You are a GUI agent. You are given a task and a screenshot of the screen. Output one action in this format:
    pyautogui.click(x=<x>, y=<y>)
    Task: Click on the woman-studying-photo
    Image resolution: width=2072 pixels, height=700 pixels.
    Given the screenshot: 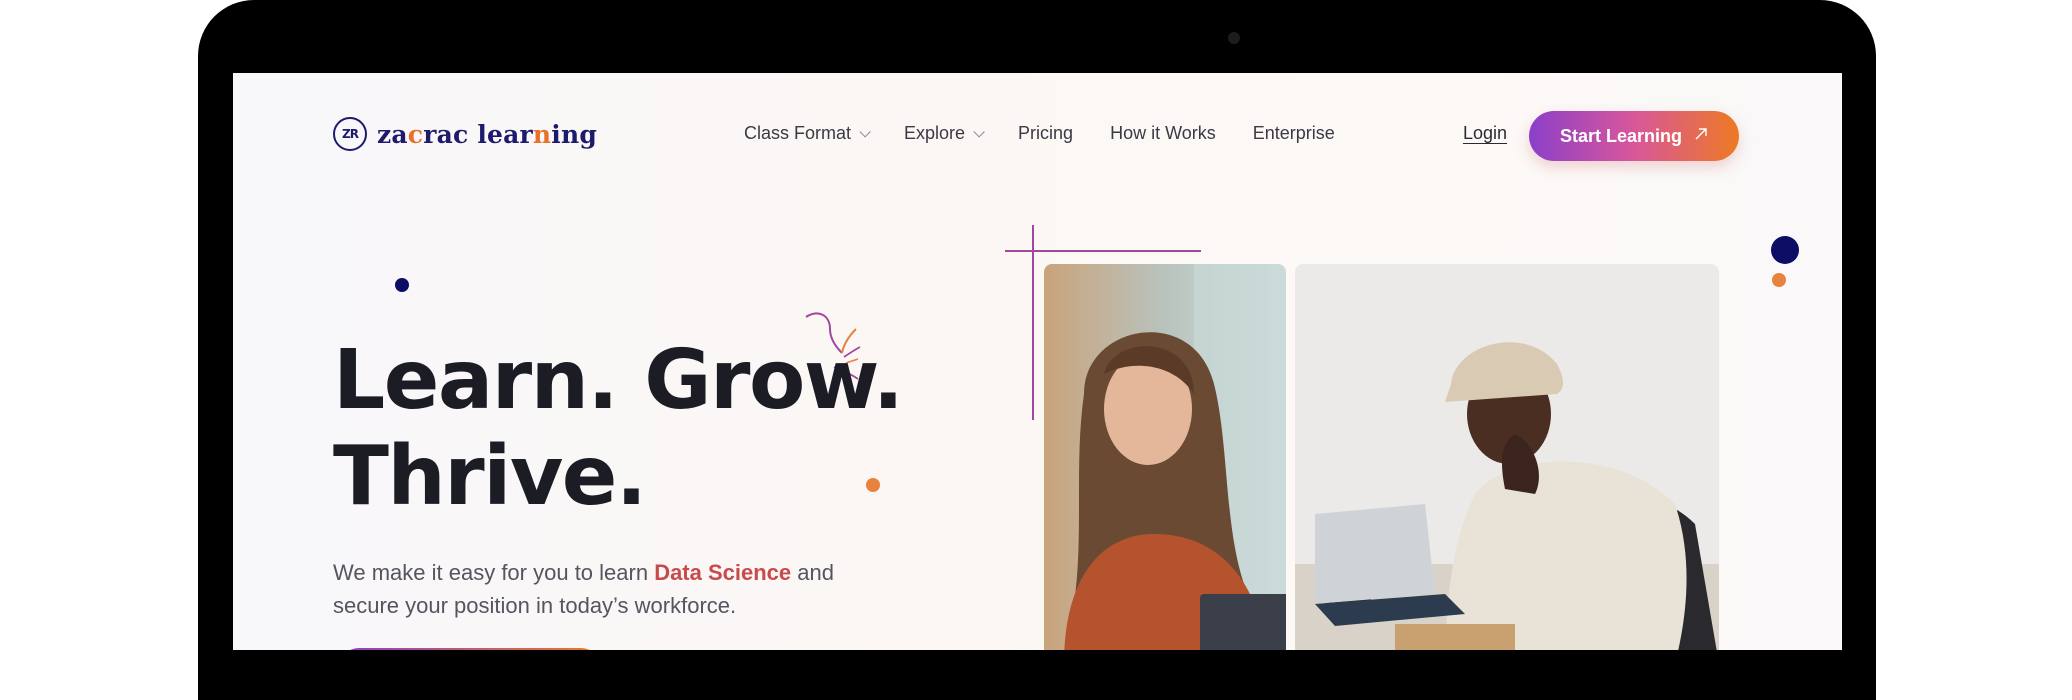 What is the action you would take?
    pyautogui.click(x=1165, y=457)
    